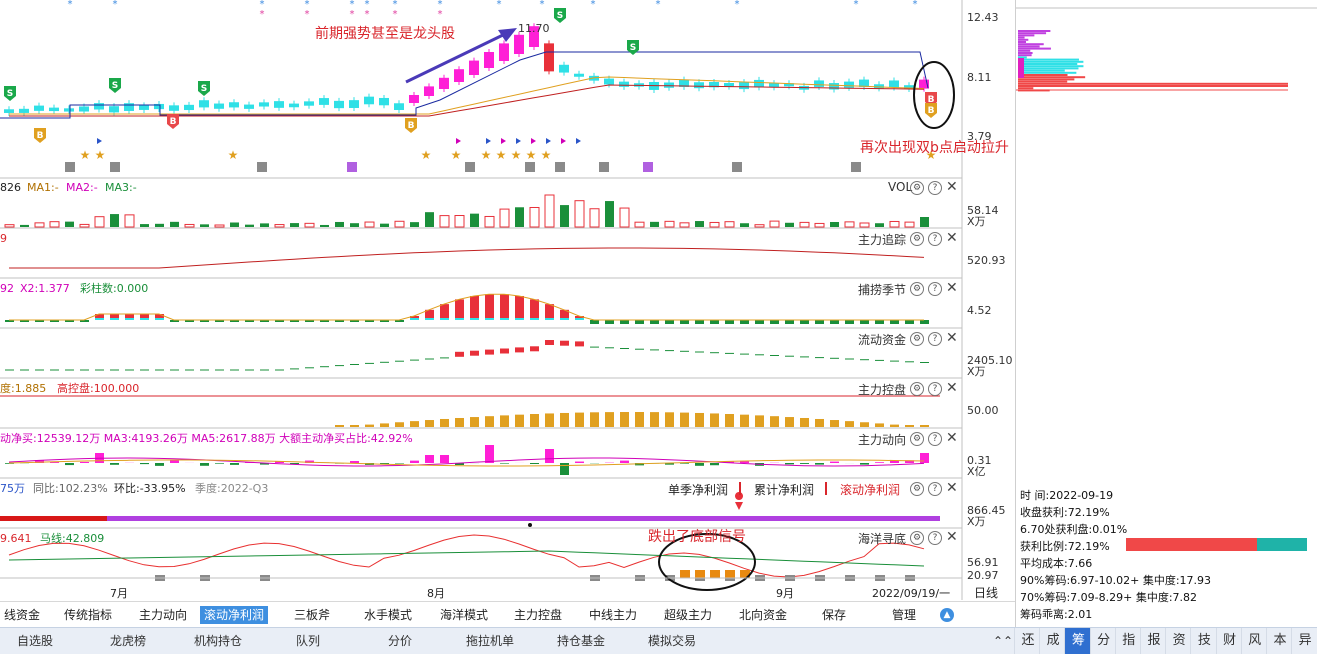 The image size is (1317, 654). I want to click on footer-right-tab: 风, so click(1254, 641).